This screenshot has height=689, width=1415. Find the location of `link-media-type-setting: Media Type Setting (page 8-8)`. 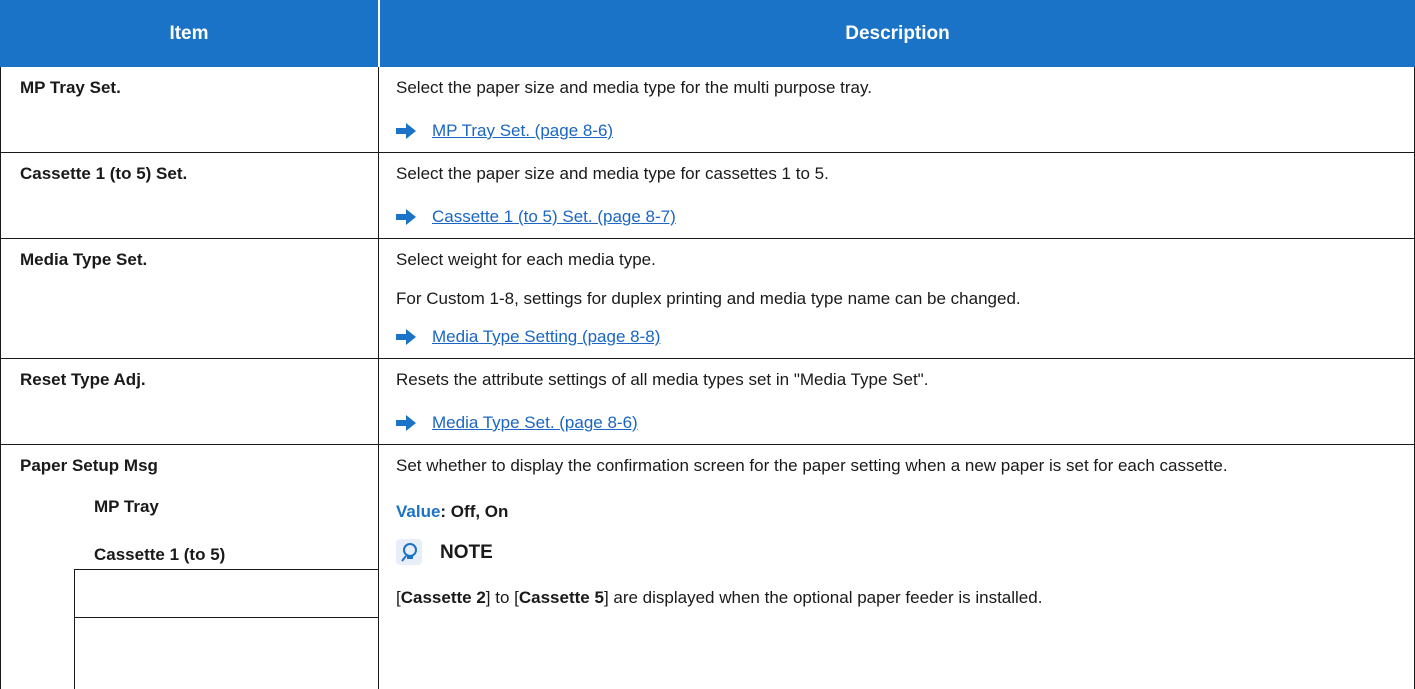

link-media-type-setting: Media Type Setting (page 8-8) is located at coordinates (546, 337).